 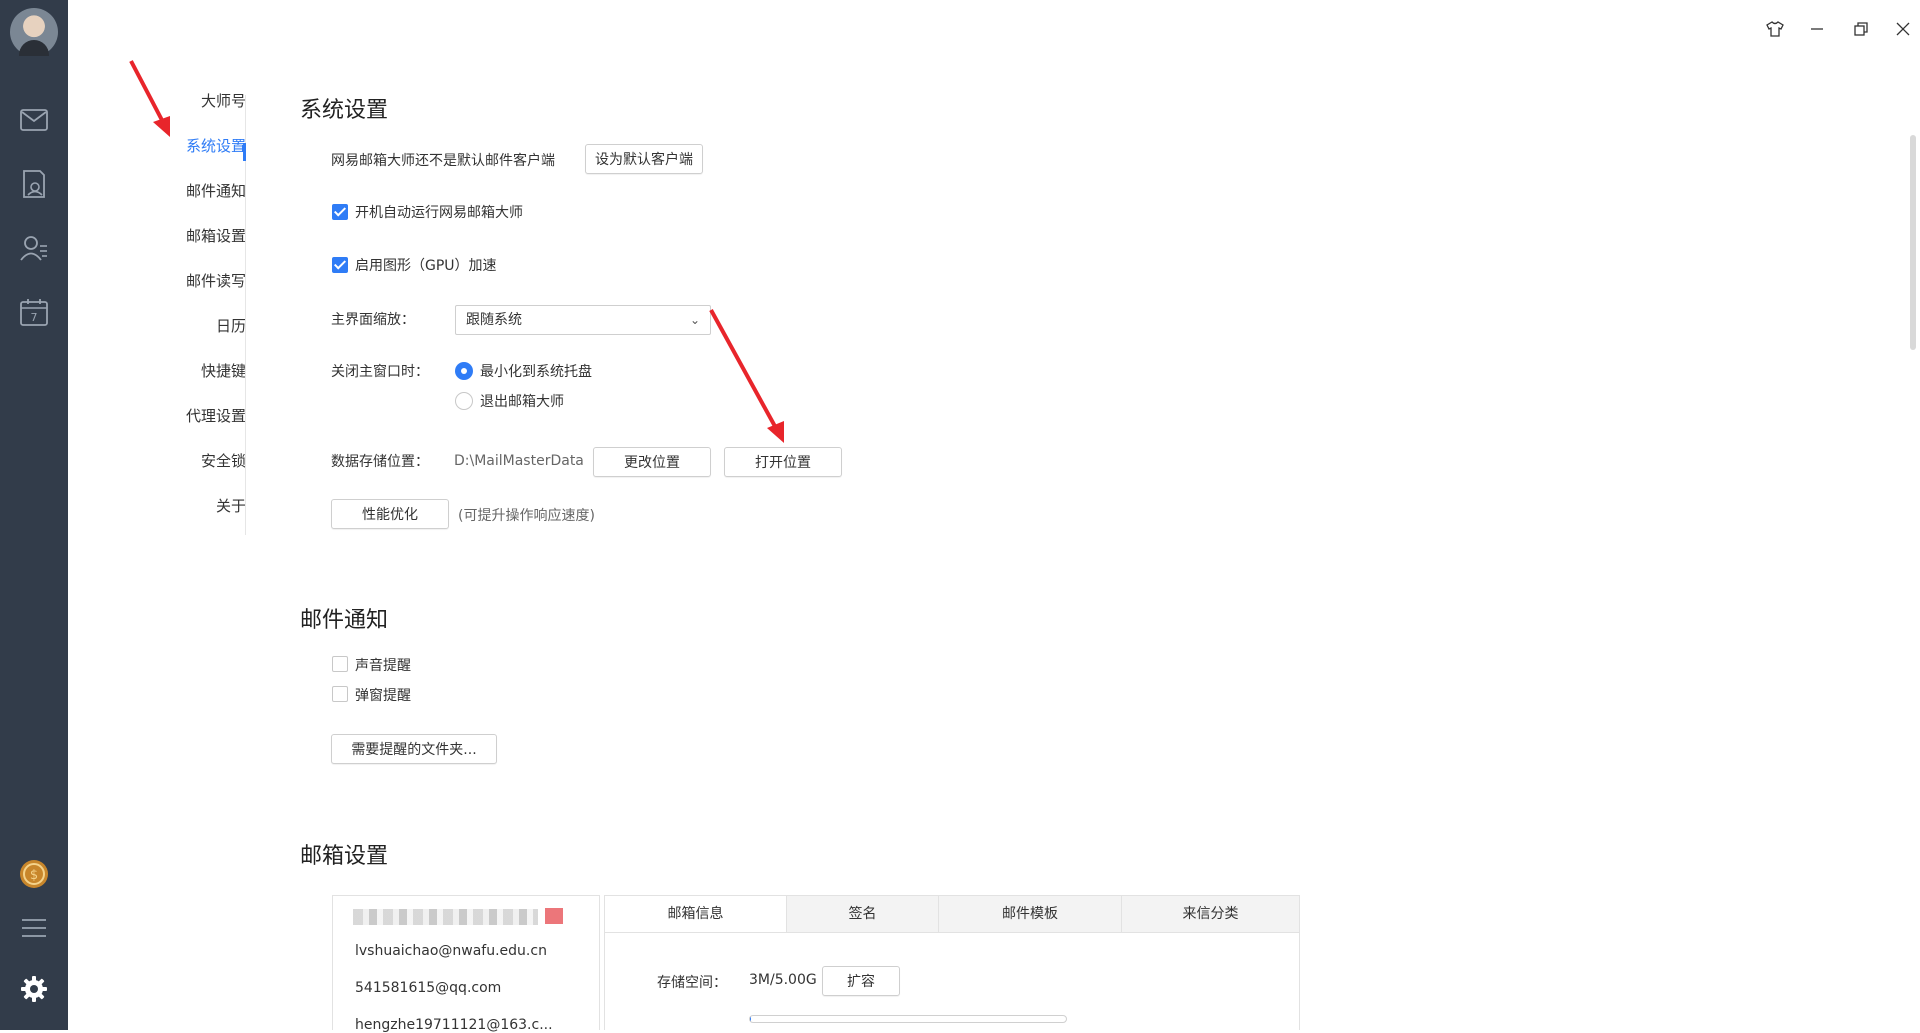 What do you see at coordinates (344, 108) in the screenshot?
I see `system-settings-title: 系统设置` at bounding box center [344, 108].